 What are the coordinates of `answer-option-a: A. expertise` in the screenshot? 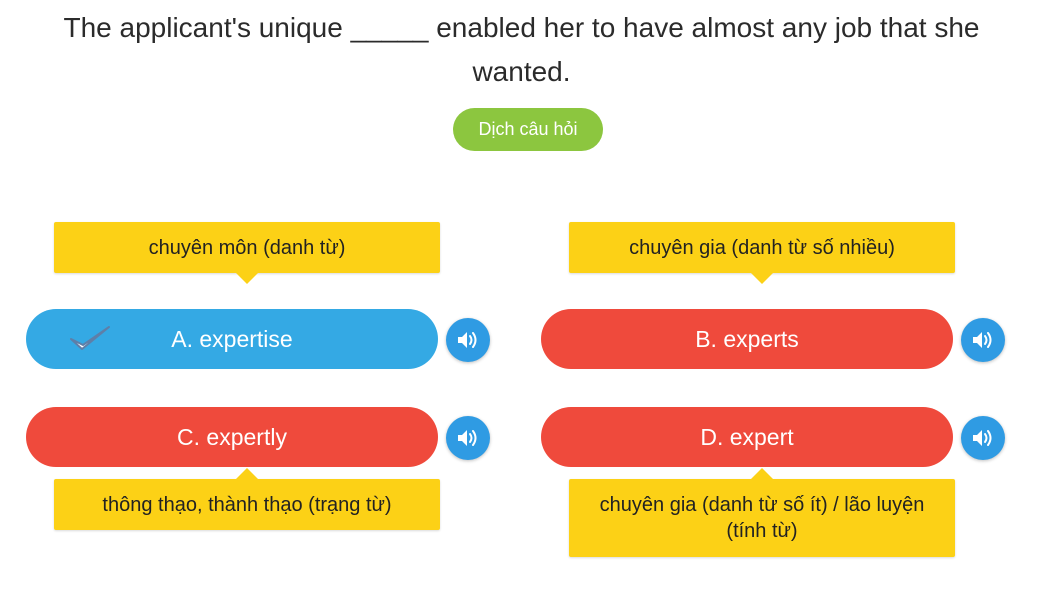 It's located at (232, 339).